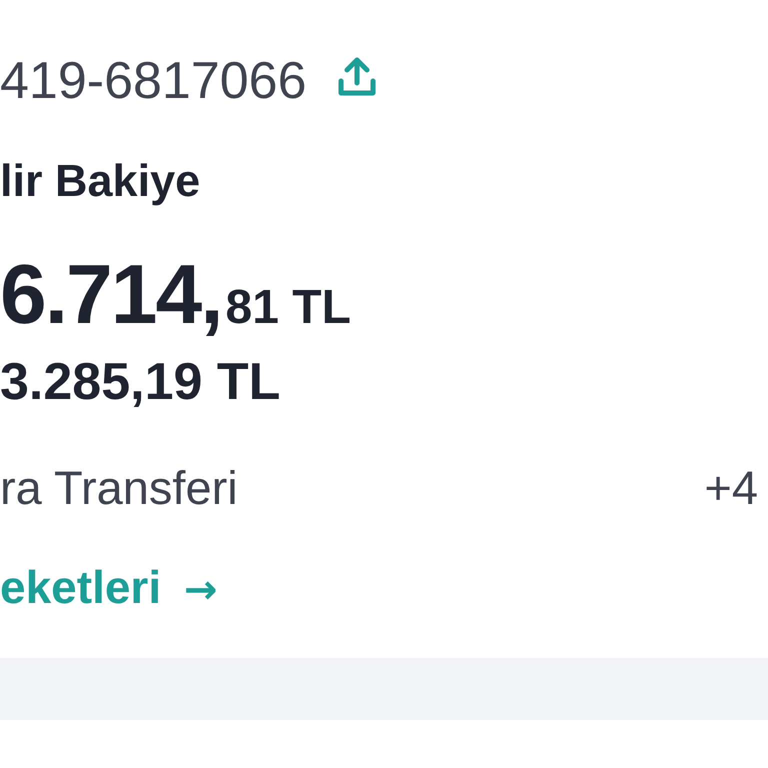  What do you see at coordinates (288, 307) in the screenshot?
I see `balance-decimal: 81 TL` at bounding box center [288, 307].